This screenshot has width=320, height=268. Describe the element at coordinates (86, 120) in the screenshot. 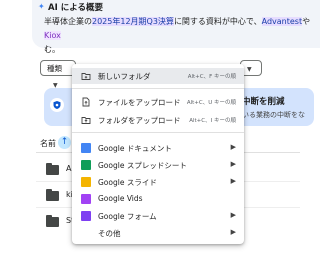

I see `folder-upload-icon` at that location.